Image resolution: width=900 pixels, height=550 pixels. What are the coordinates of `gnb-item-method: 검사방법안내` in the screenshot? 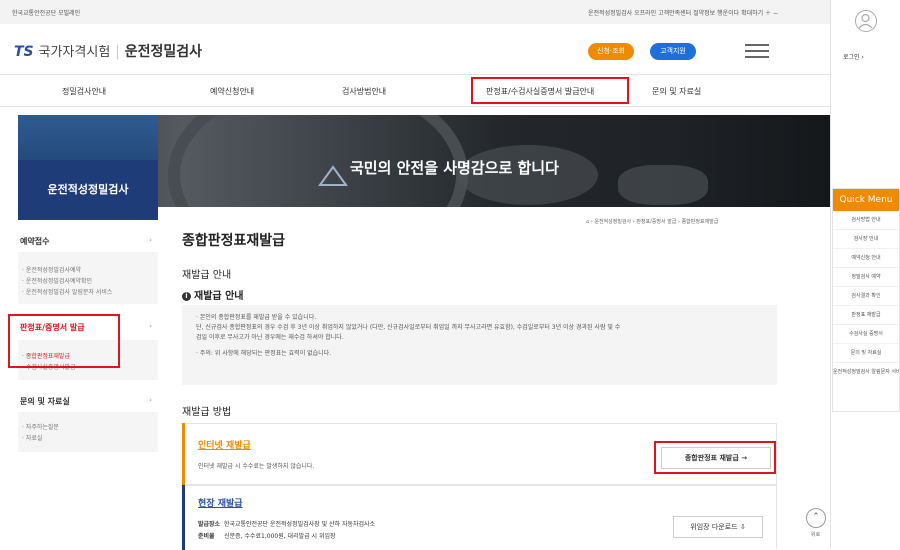 It's located at (364, 91).